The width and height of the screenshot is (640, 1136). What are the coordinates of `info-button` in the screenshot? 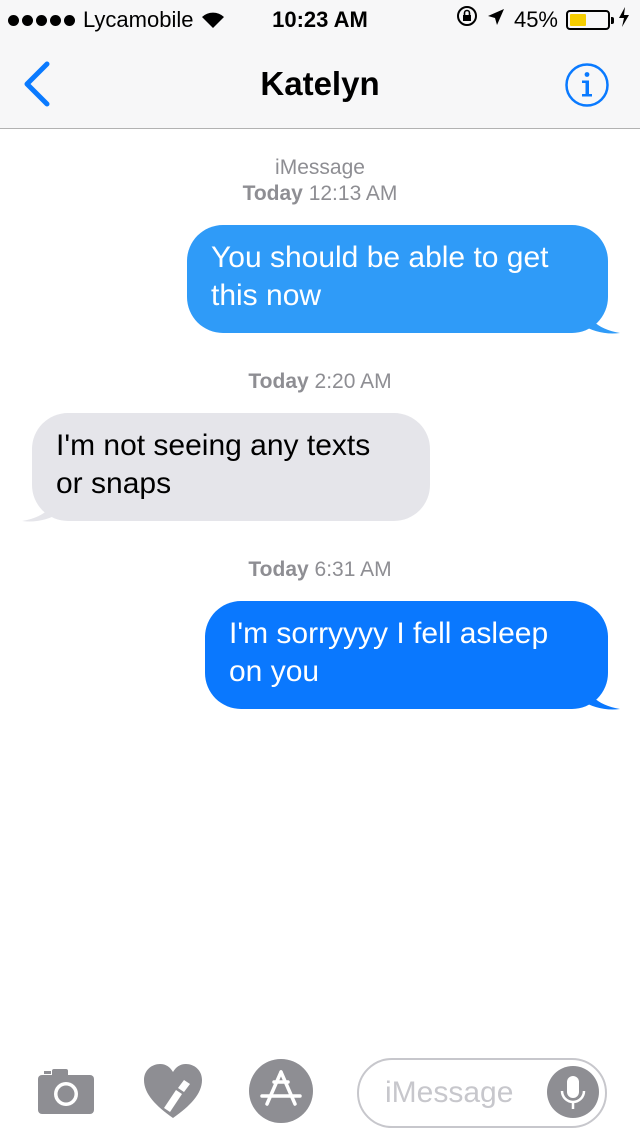 It's located at (587, 85).